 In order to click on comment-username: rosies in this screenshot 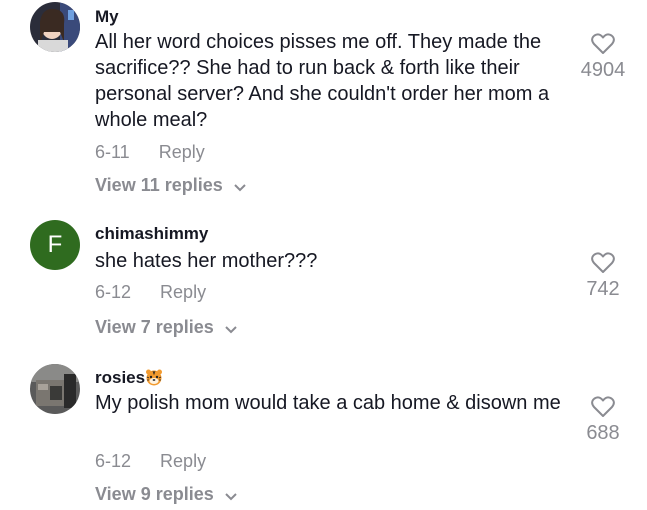, I will do `click(129, 378)`.